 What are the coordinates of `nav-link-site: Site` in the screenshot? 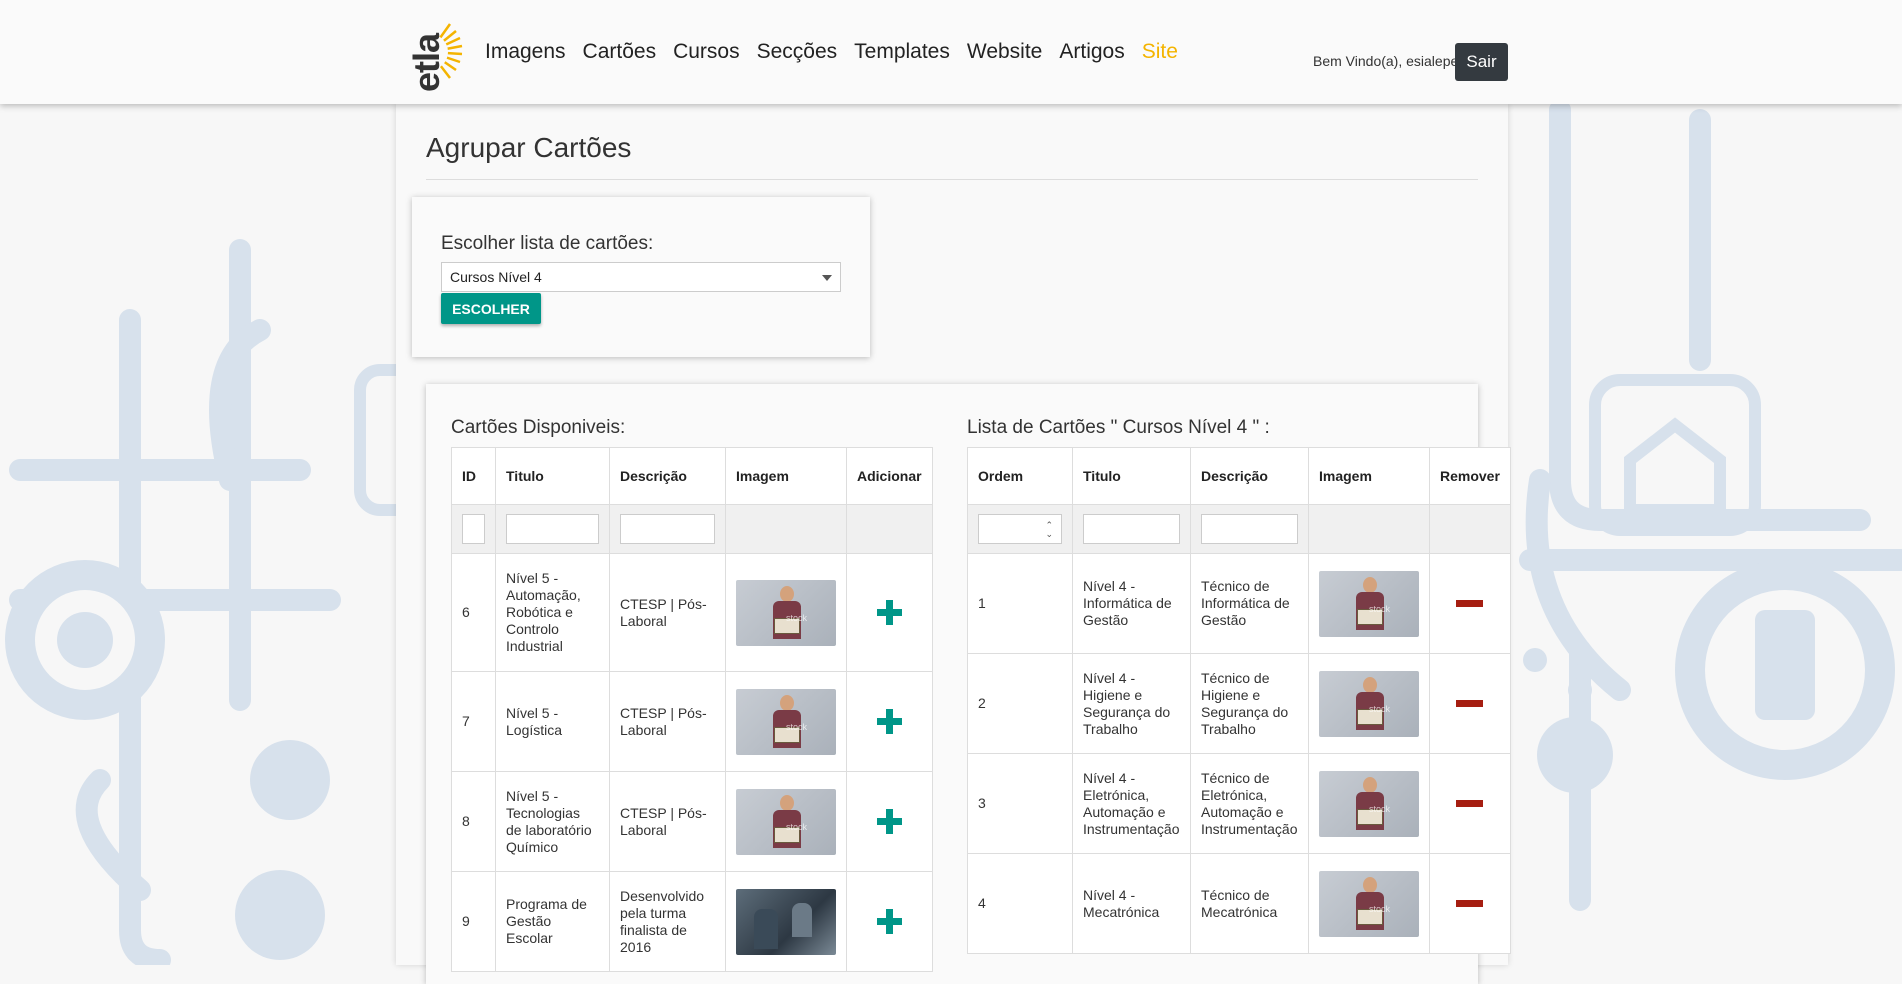 It's located at (1160, 52).